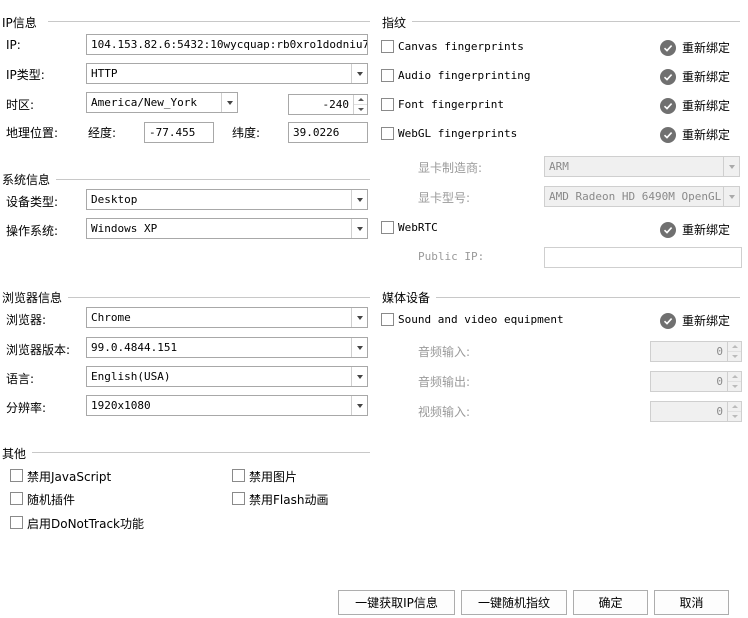 The height and width of the screenshot is (618, 748). Describe the element at coordinates (273, 476) in the screenshot. I see `disable-images-label: 禁用图片` at that location.